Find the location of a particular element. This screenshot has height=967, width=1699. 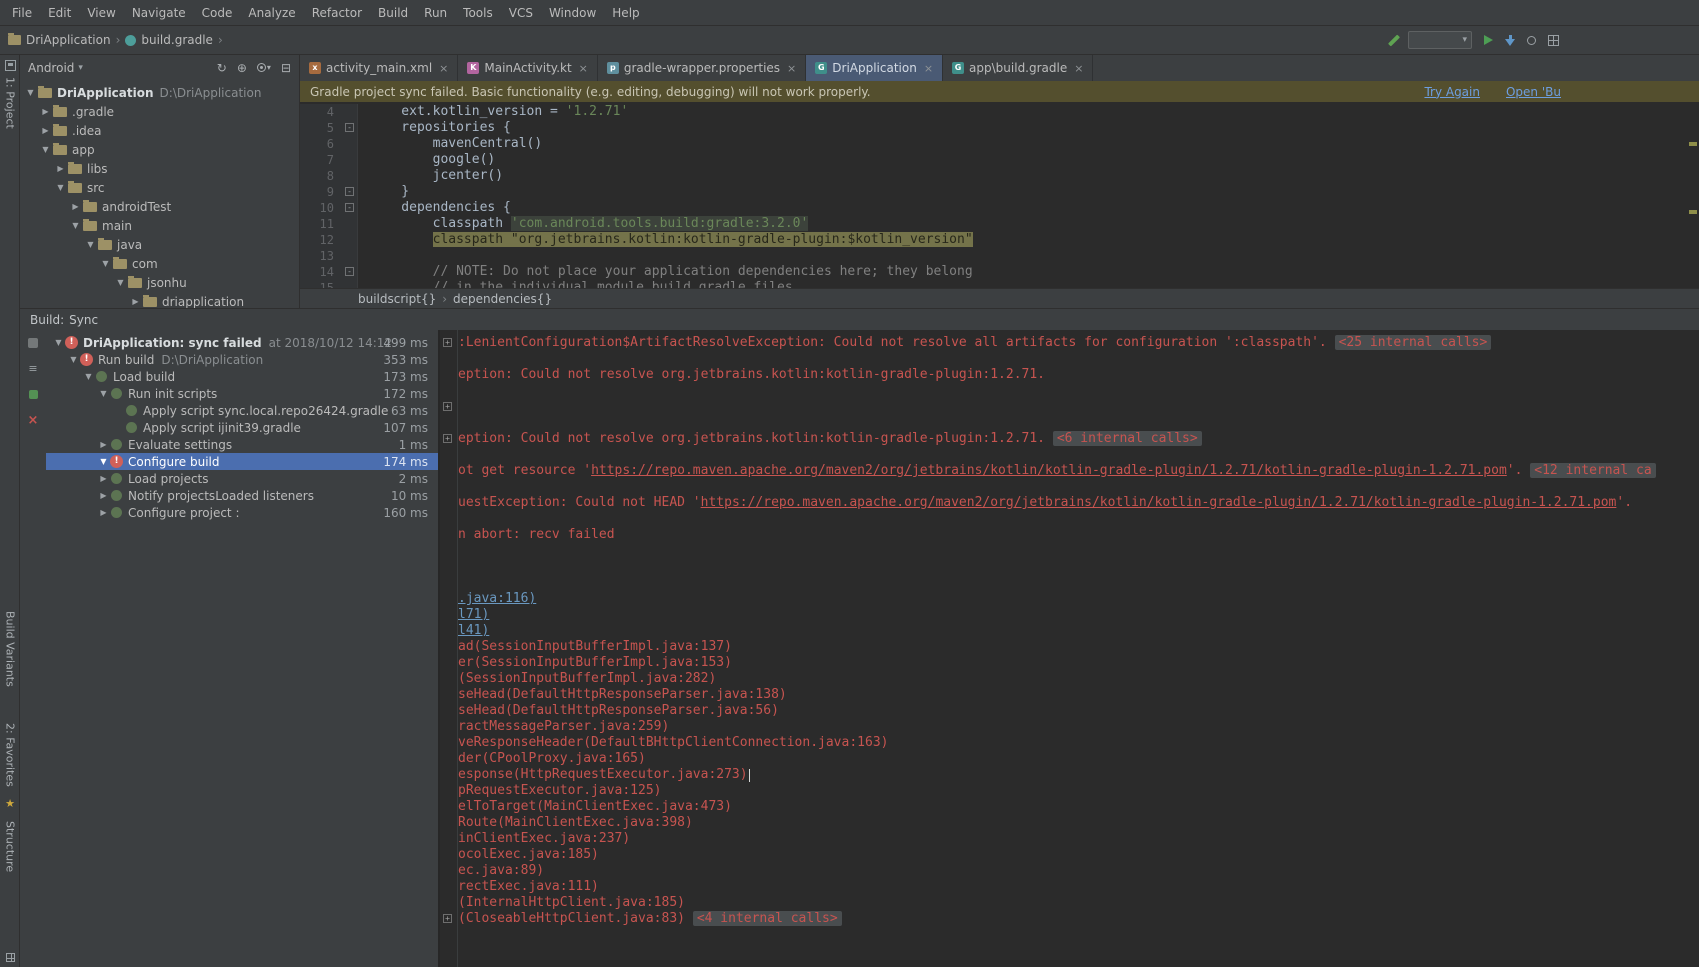

build-tree-item: Apply script ijinit39.gradle 107 ms is located at coordinates (242, 427).